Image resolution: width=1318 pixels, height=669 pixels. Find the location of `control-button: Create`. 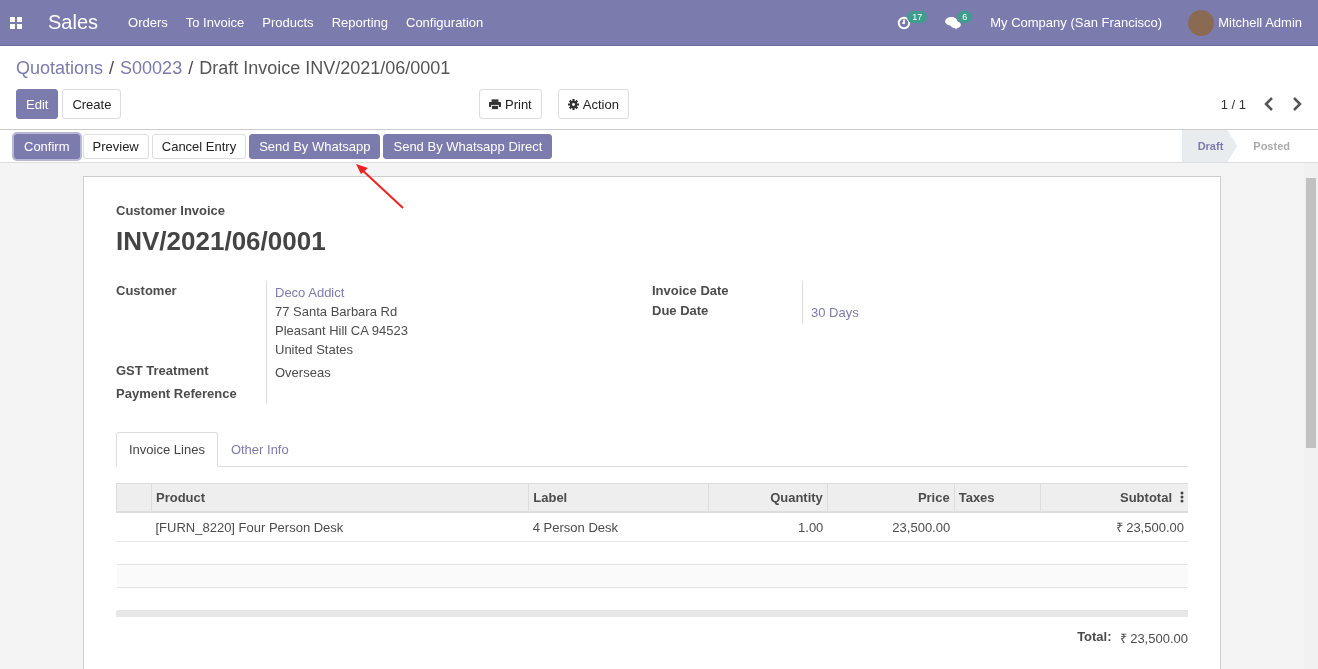

control-button: Create is located at coordinates (92, 104).